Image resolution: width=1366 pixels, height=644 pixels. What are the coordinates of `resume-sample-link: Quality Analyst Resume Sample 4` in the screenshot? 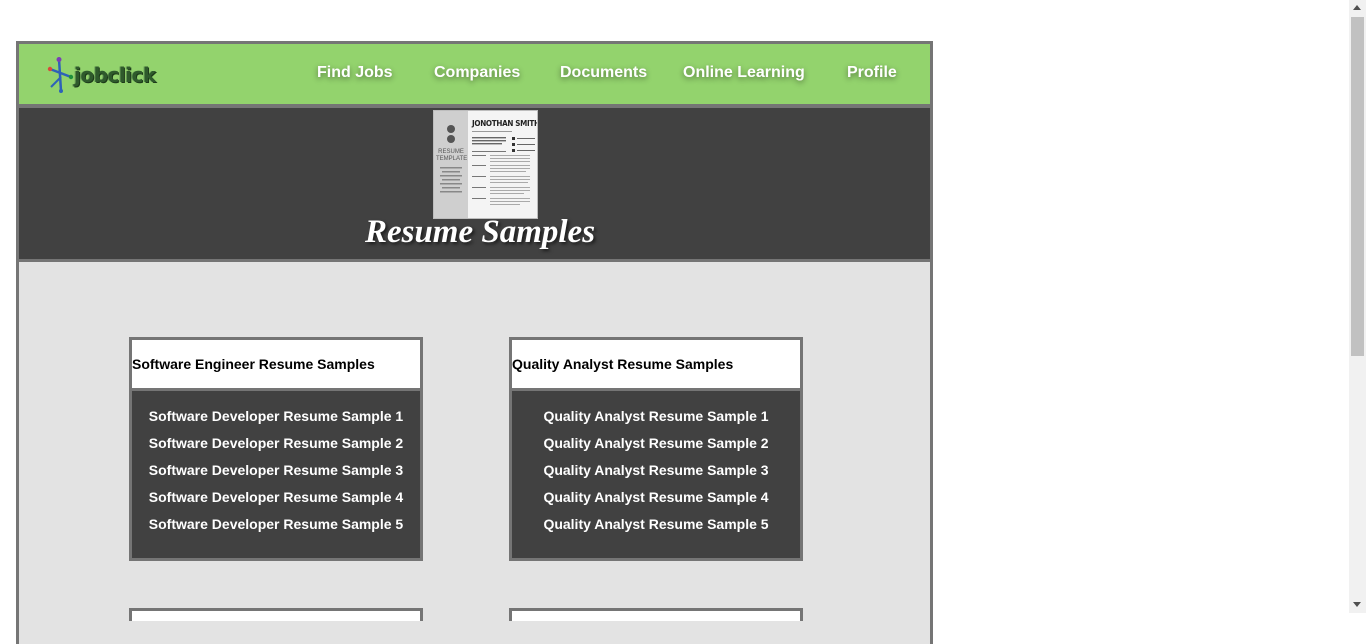 It's located at (656, 497).